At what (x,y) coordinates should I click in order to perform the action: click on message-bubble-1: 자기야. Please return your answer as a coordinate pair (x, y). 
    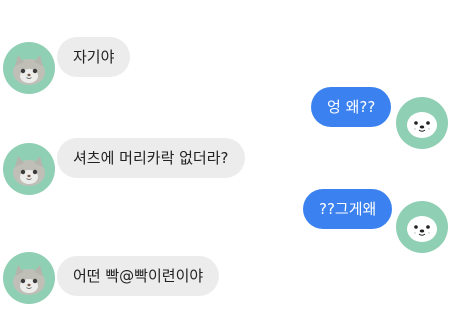
    Looking at the image, I should click on (94, 57).